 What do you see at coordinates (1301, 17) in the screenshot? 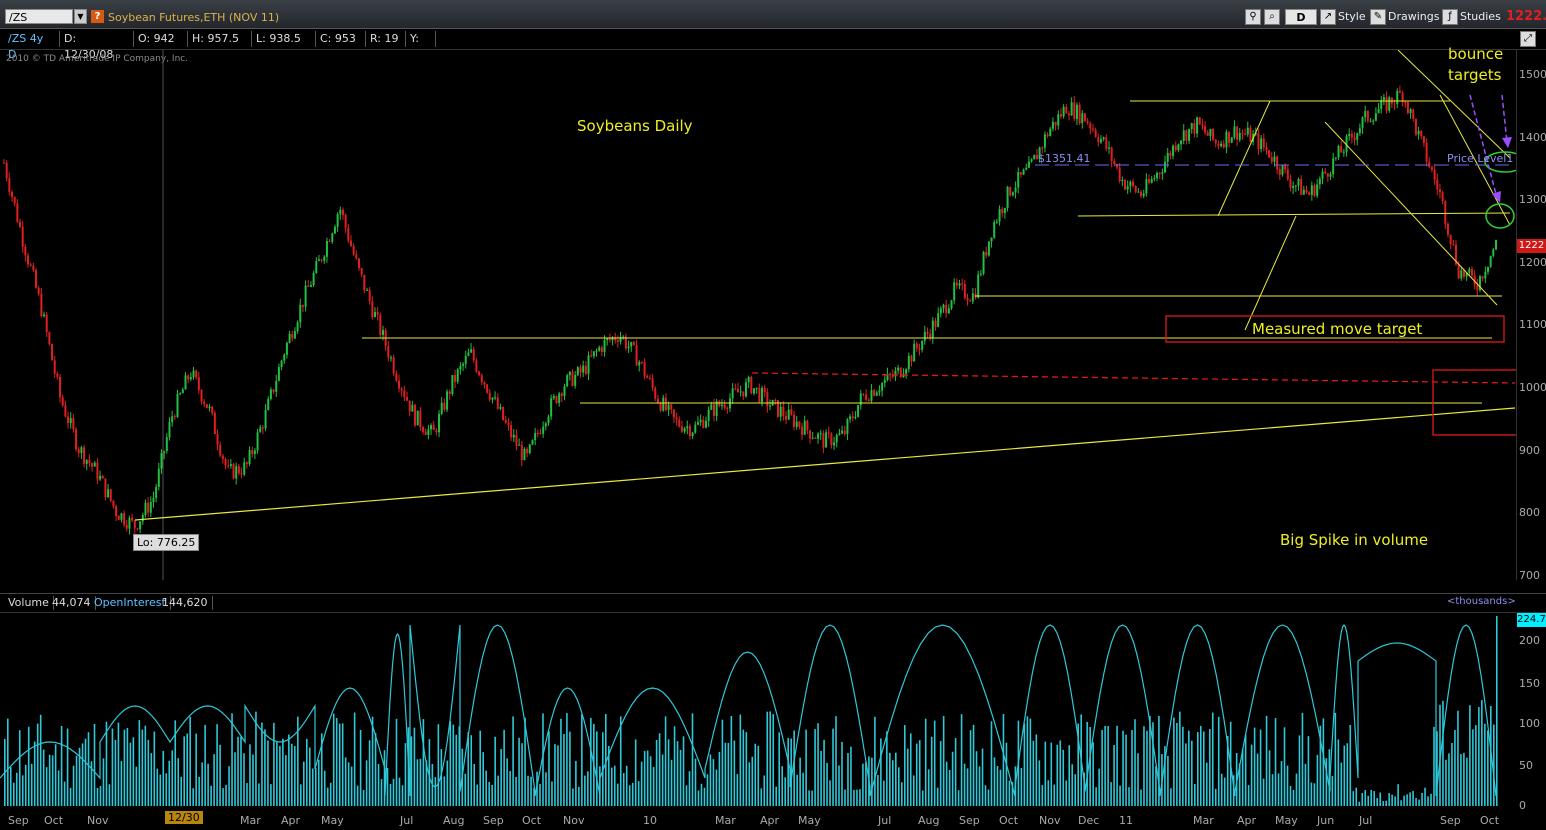
I see `interval-button: D` at bounding box center [1301, 17].